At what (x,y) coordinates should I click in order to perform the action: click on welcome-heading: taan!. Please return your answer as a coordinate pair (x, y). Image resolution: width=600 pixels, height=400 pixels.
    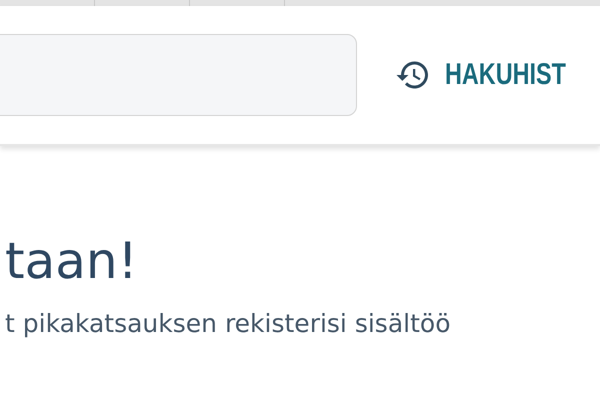
    Looking at the image, I should click on (72, 261).